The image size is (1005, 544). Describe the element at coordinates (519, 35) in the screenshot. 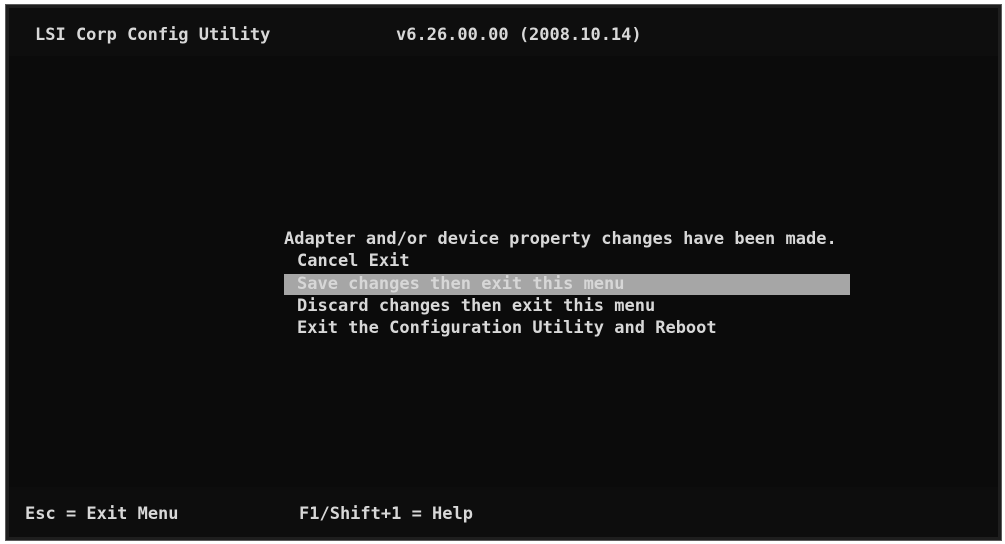

I see `version-label: v6.26.00.00 (2008.10.14)` at that location.